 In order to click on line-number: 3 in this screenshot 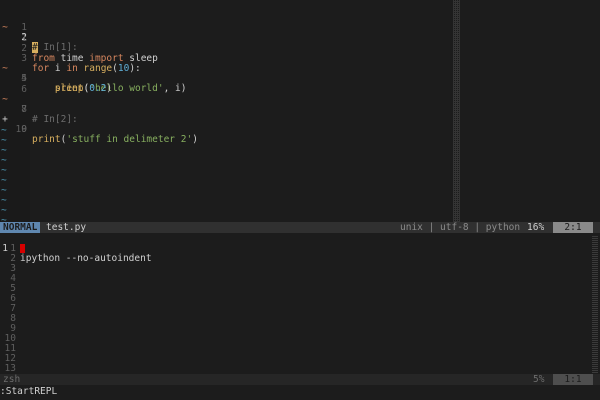, I will do `click(24, 58)`.